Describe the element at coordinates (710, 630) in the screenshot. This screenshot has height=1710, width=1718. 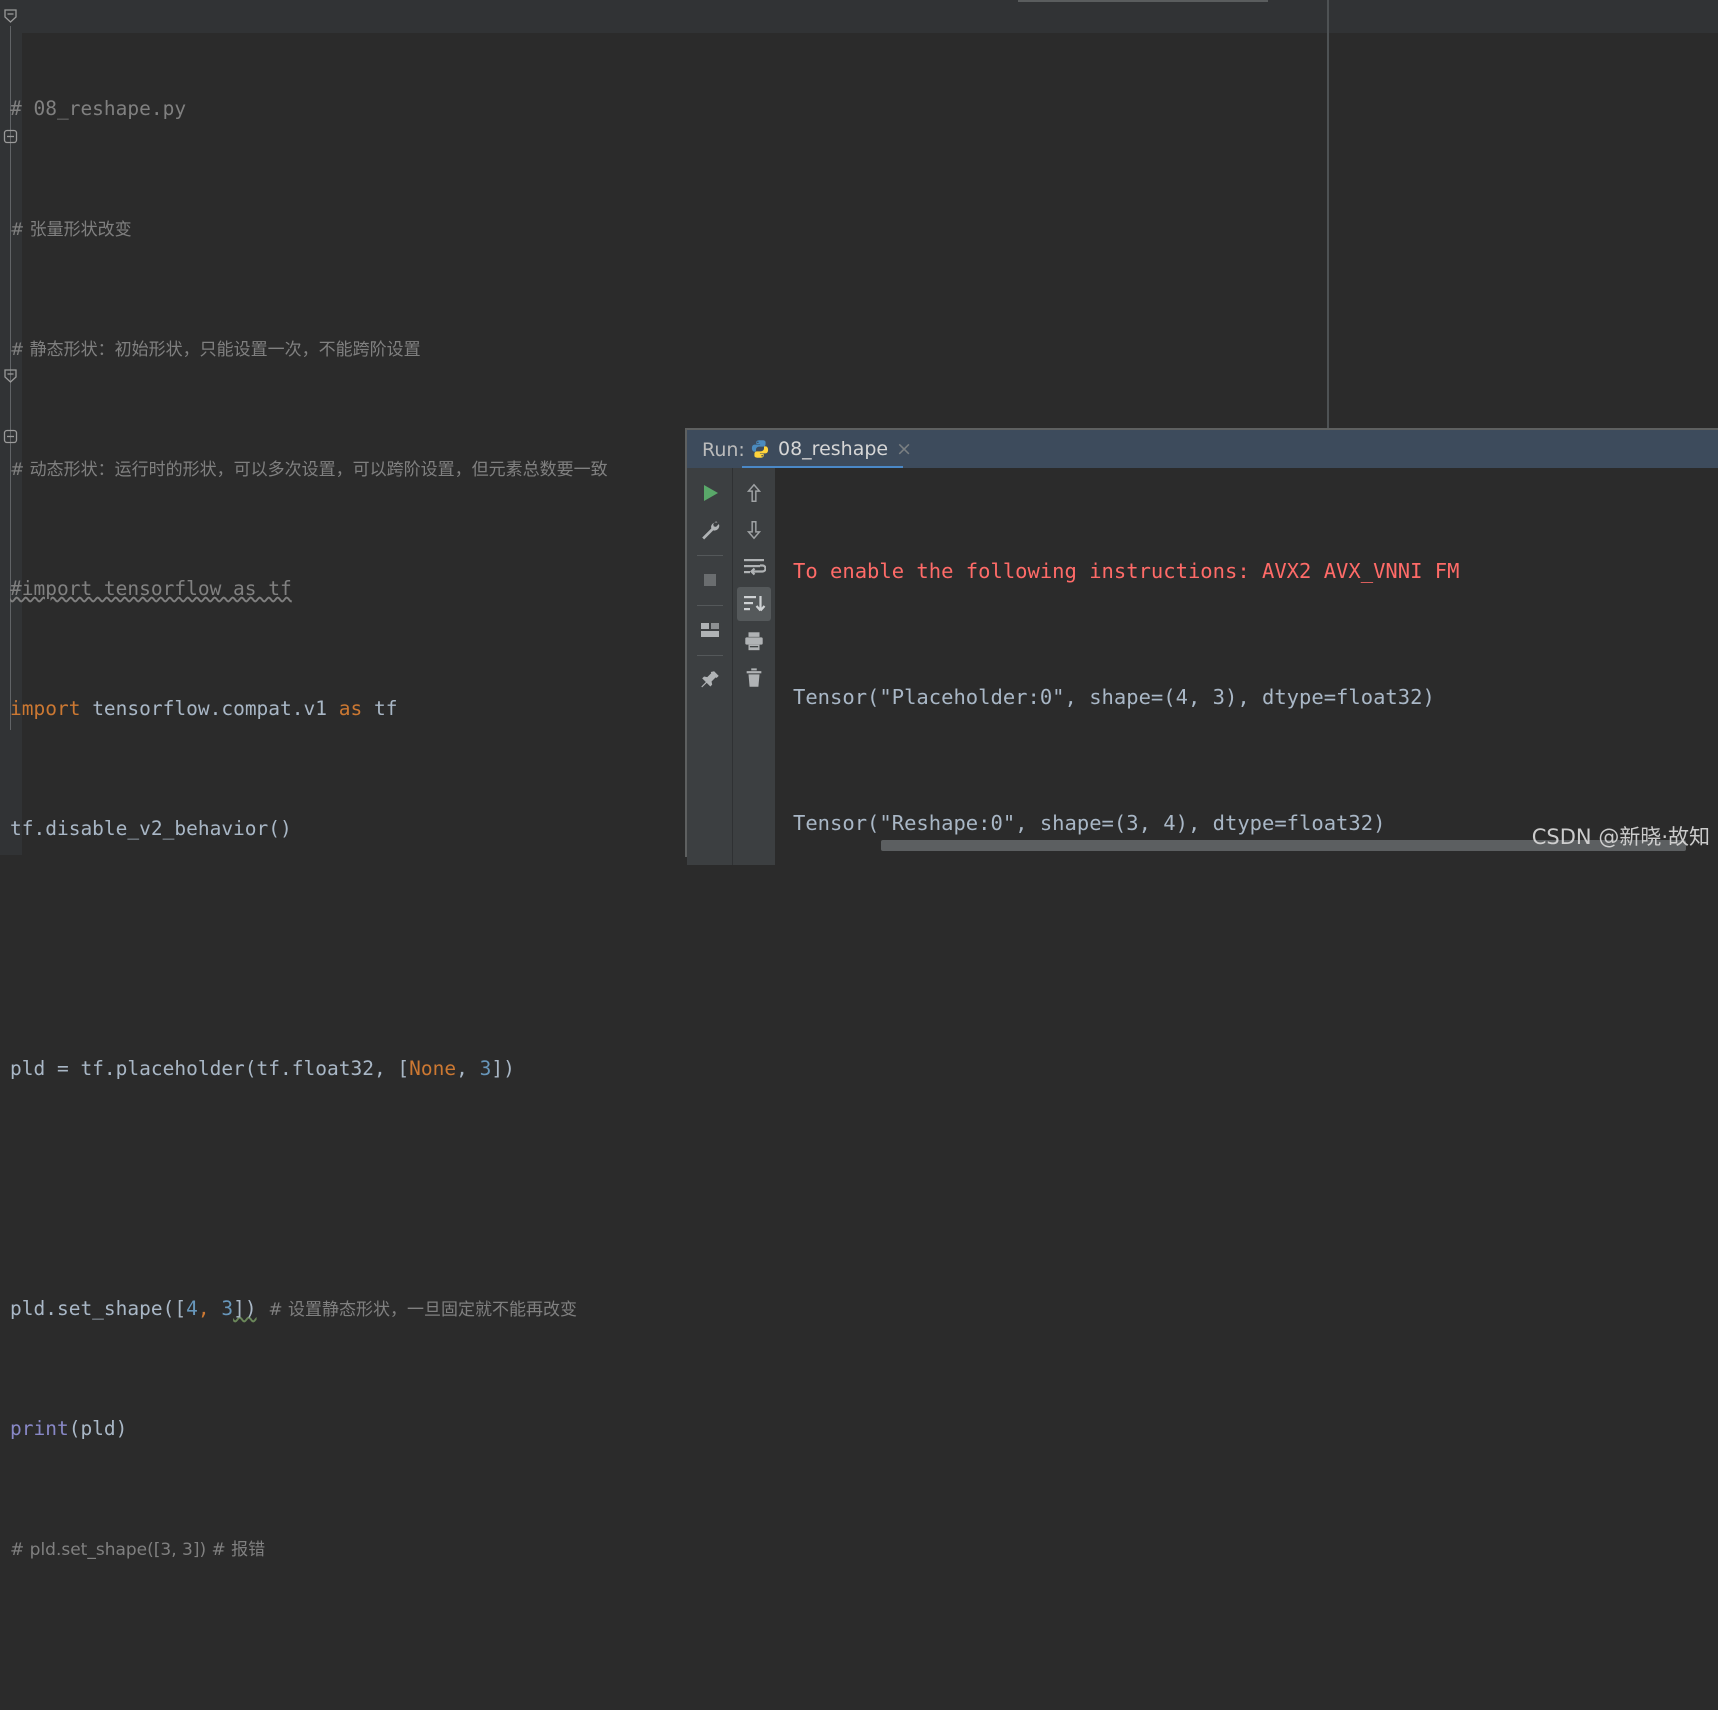
I see `layout-button` at that location.